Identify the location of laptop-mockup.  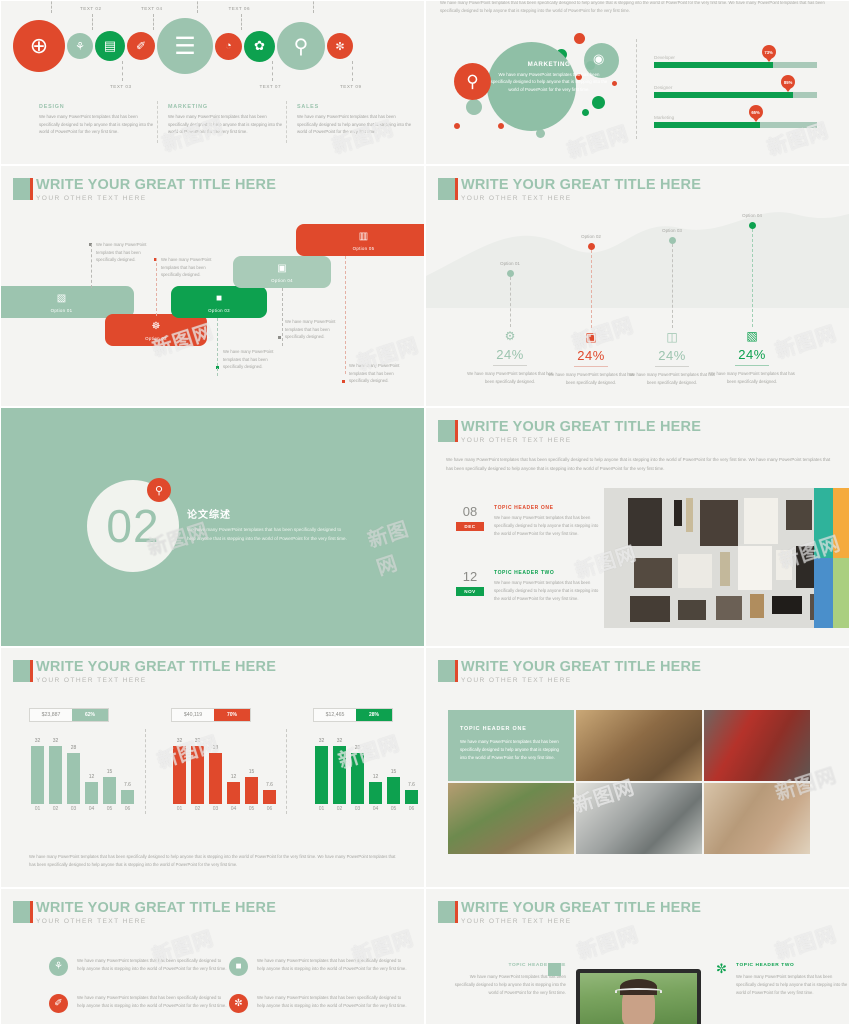
(638, 996).